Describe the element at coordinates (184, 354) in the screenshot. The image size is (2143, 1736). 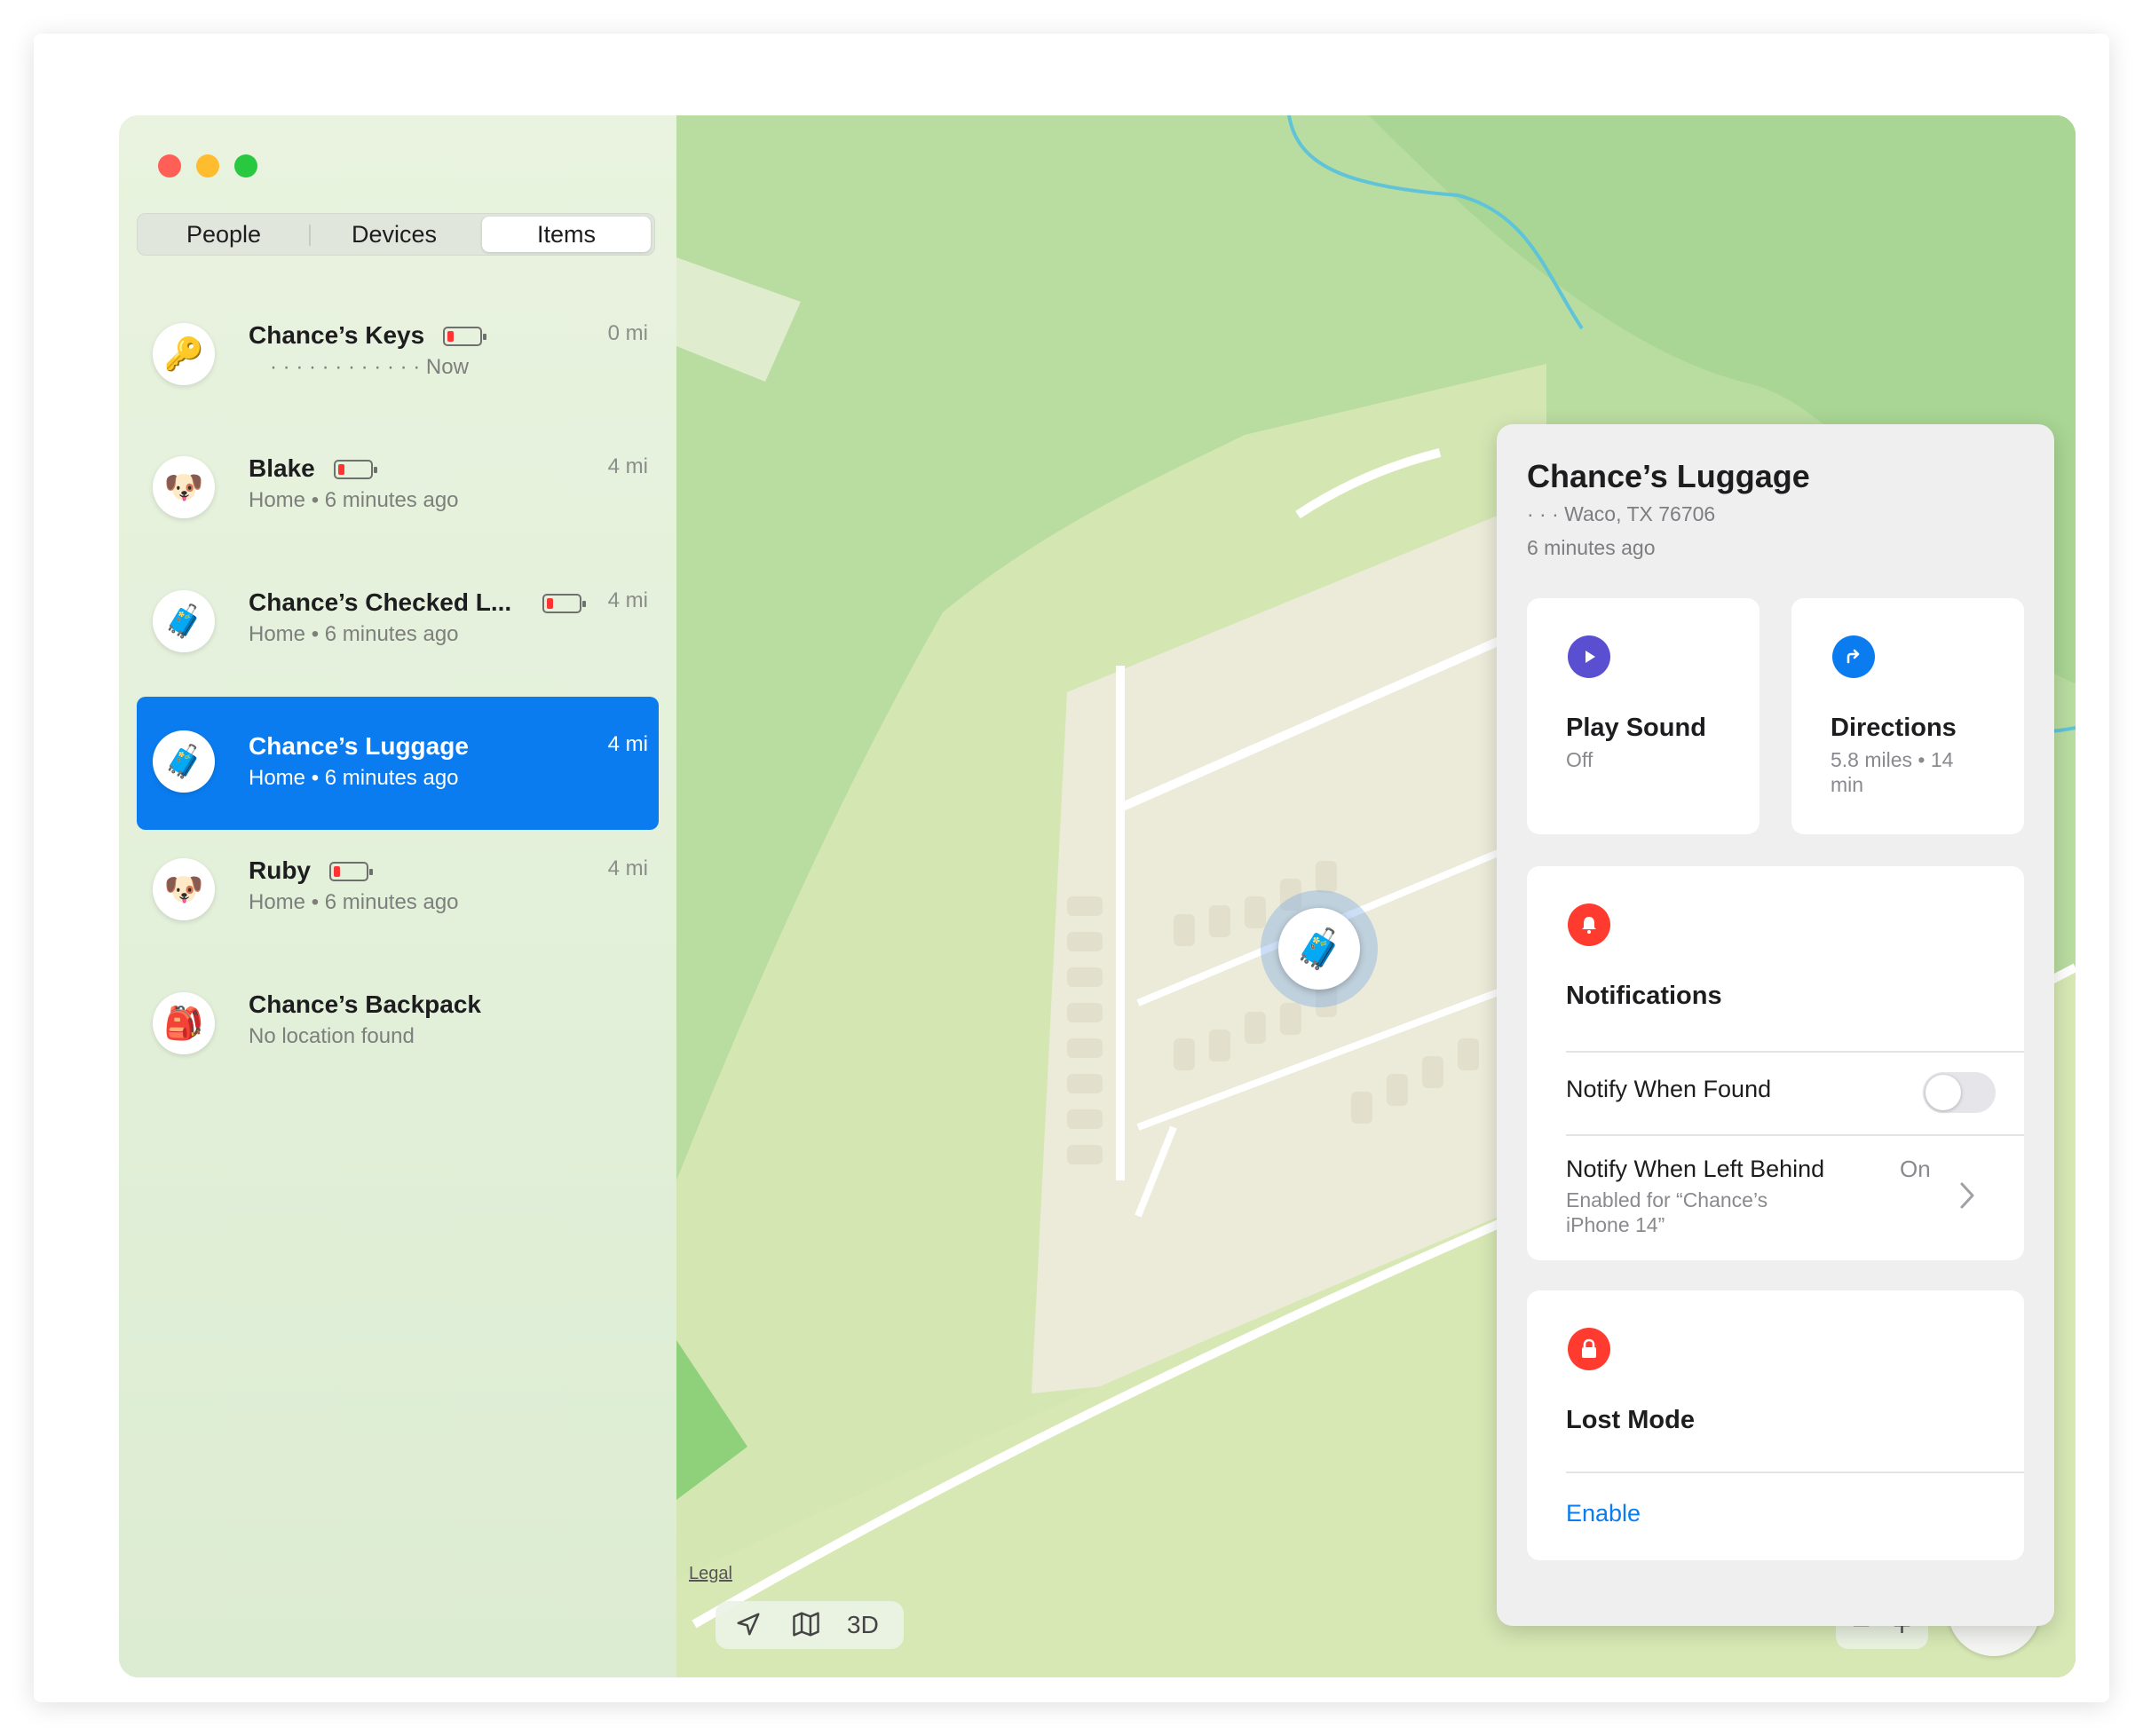
I see `key-icon: 🔑` at that location.